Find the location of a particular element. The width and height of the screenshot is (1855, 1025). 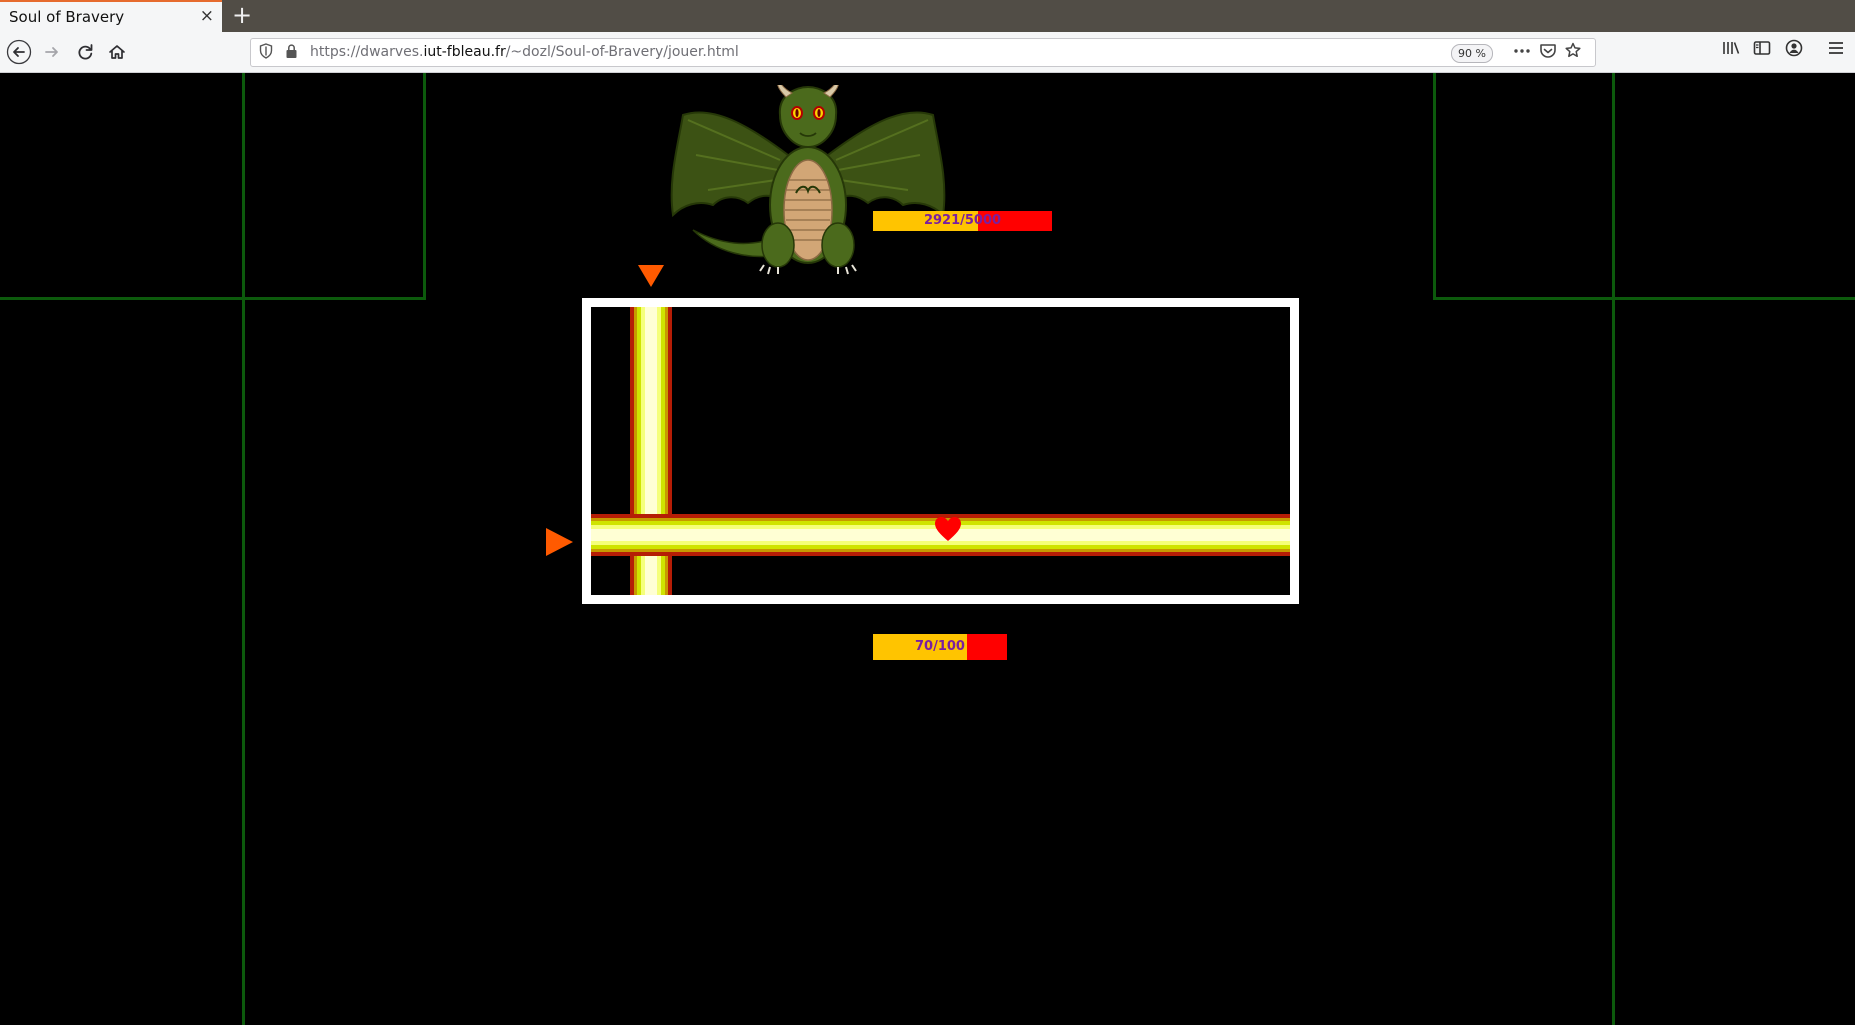

zoom-level-badge: 90 % is located at coordinates (1472, 53).